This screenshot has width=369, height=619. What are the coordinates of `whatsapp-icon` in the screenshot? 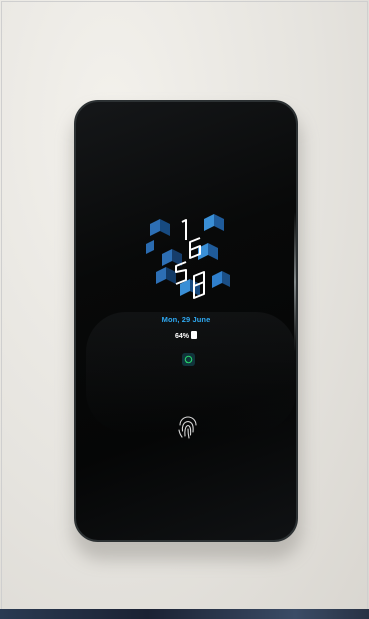 It's located at (188, 359).